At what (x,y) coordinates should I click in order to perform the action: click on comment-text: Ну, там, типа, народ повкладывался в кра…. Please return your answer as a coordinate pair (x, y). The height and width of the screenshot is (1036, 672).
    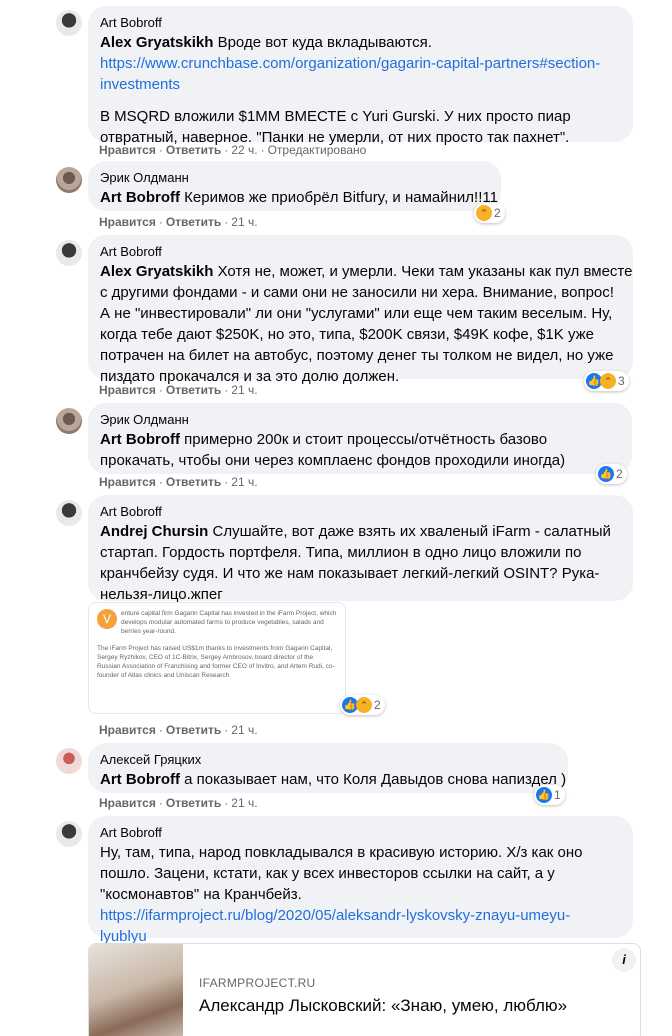
    Looking at the image, I should click on (341, 852).